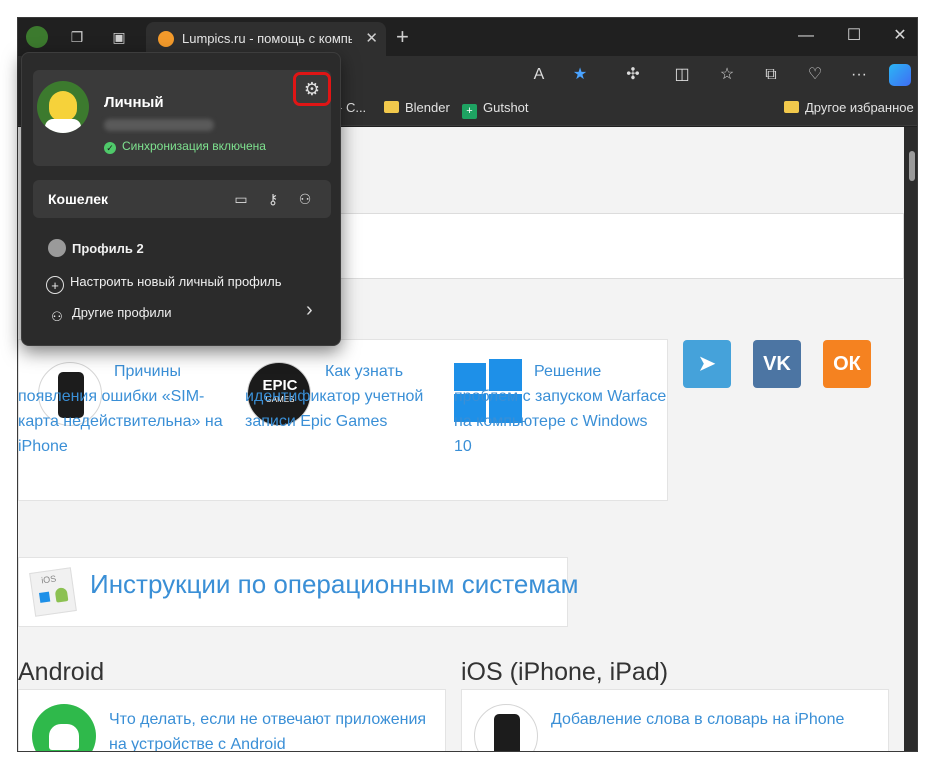 The image size is (933, 768). I want to click on people-icon: ⚇, so click(57, 316).